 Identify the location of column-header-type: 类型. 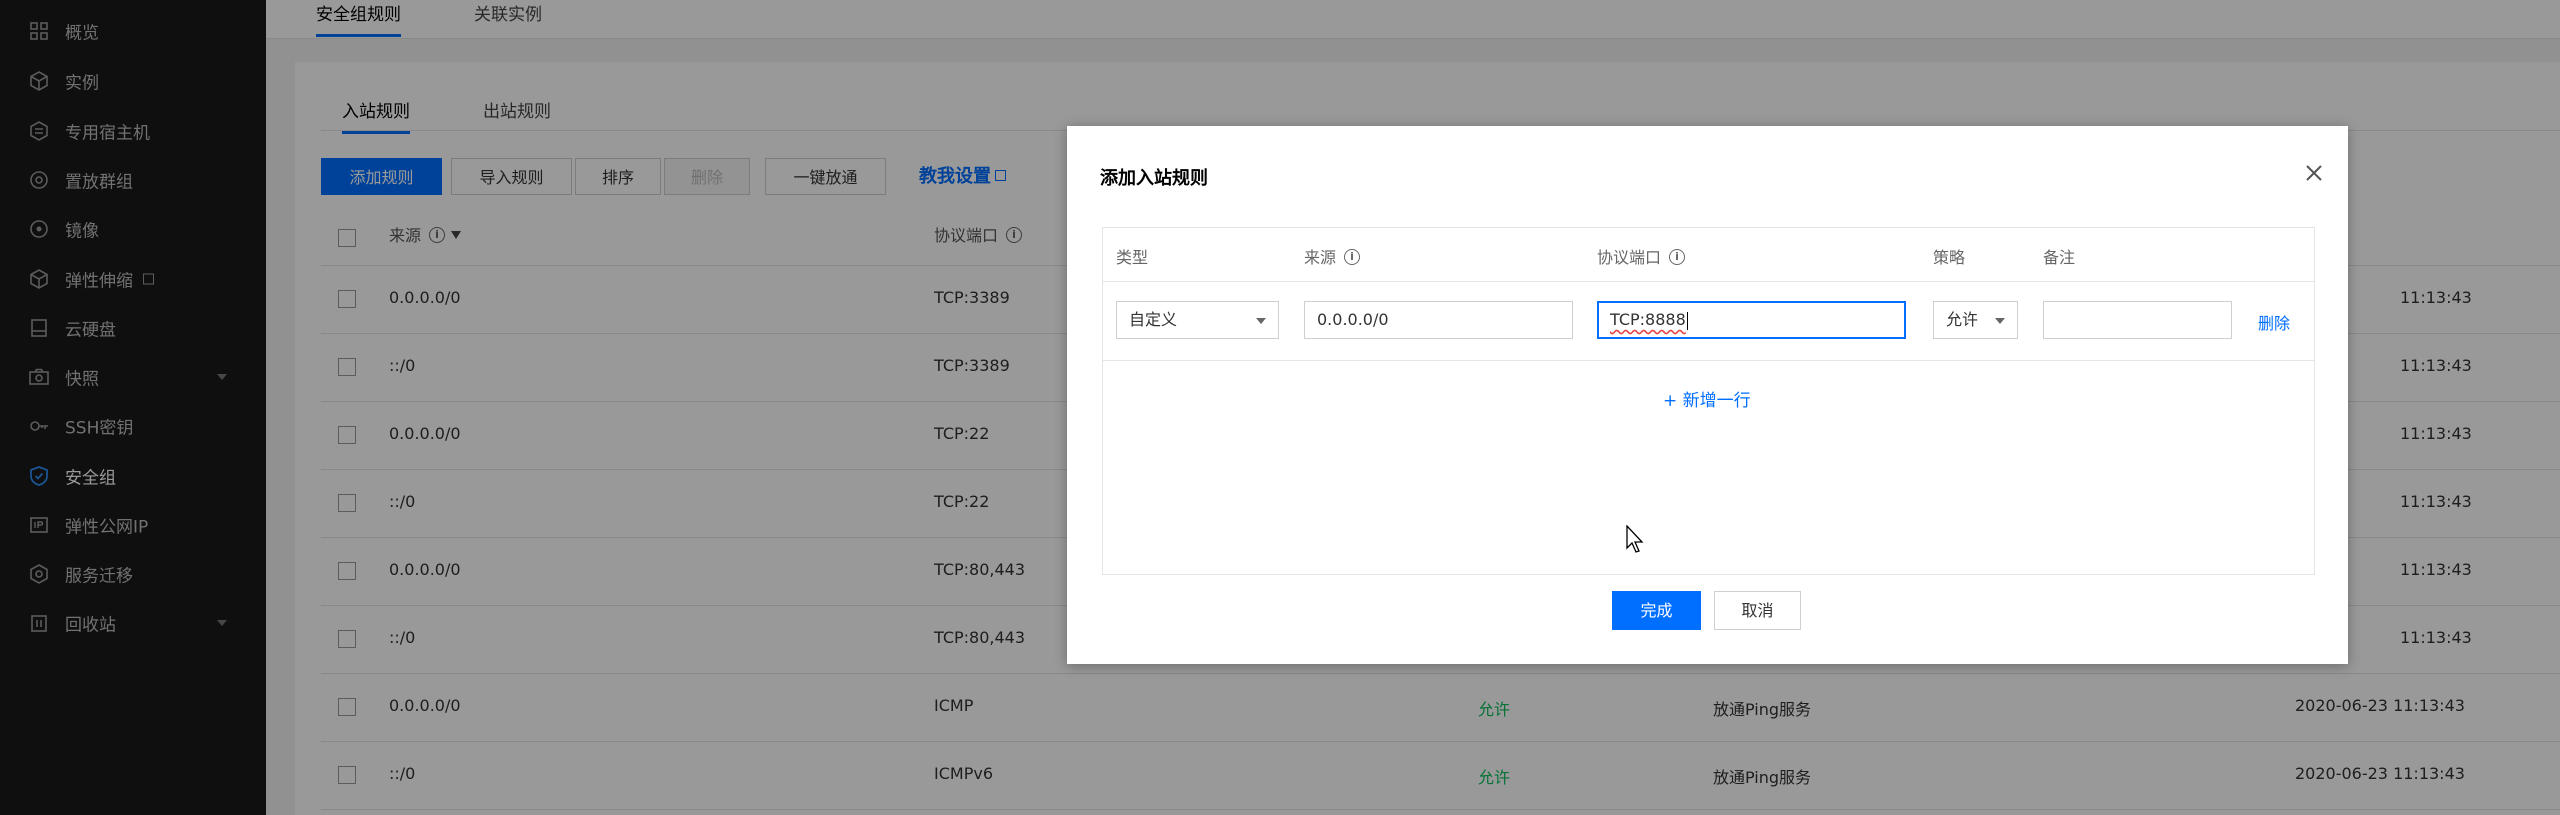
(1132, 257).